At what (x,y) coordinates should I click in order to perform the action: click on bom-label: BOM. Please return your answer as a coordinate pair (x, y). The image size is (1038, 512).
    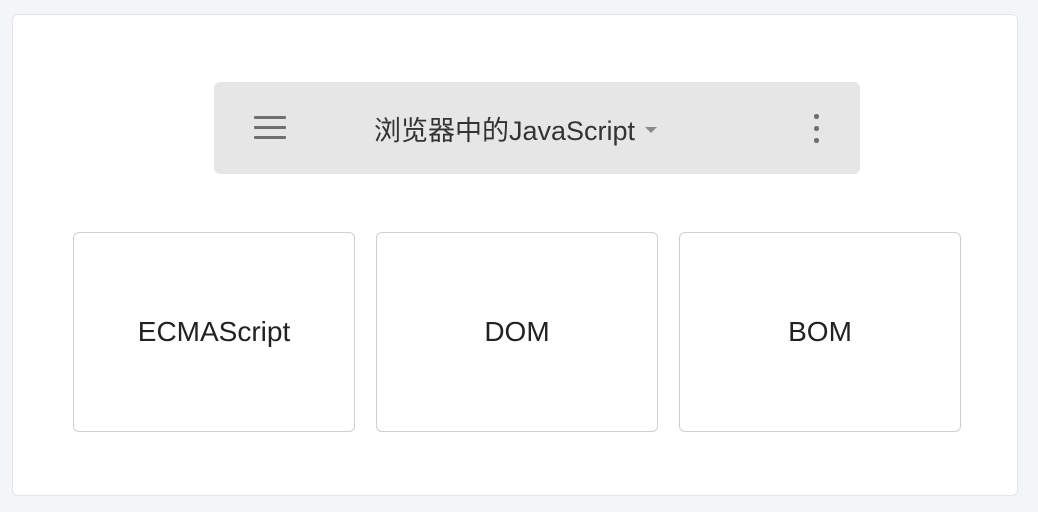
    Looking at the image, I should click on (820, 331).